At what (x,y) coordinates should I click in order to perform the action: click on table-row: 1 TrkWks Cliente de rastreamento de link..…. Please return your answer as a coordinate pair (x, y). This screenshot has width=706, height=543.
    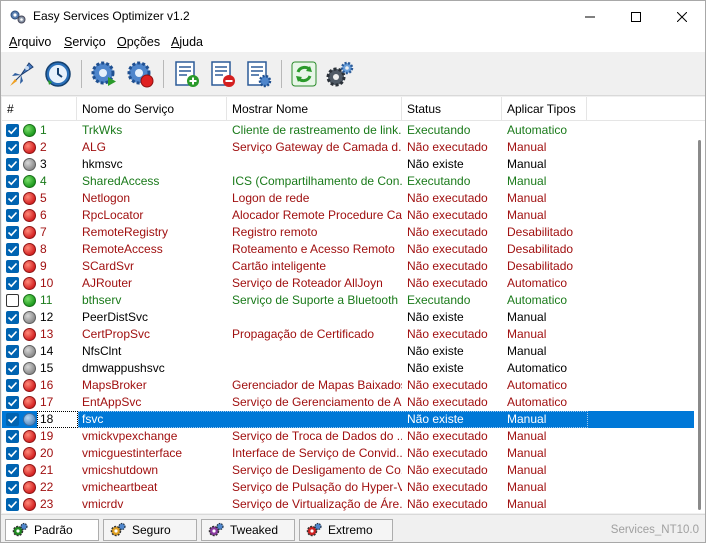
    Looking at the image, I should click on (348, 130).